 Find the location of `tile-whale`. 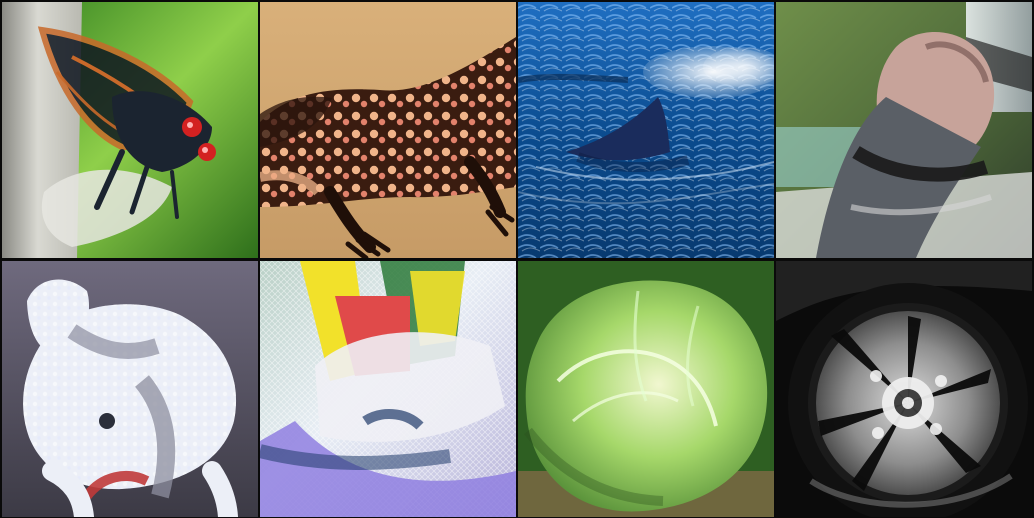

tile-whale is located at coordinates (646, 130).